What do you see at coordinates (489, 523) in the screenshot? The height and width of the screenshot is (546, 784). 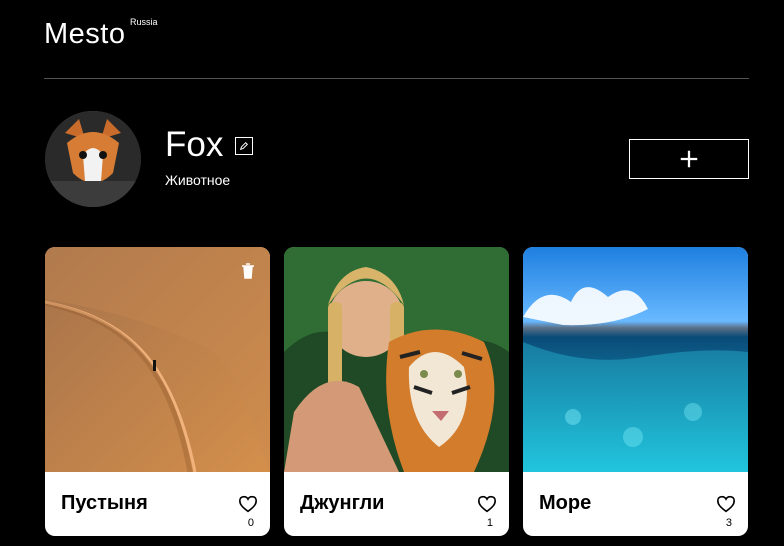 I see `like-count: 1` at bounding box center [489, 523].